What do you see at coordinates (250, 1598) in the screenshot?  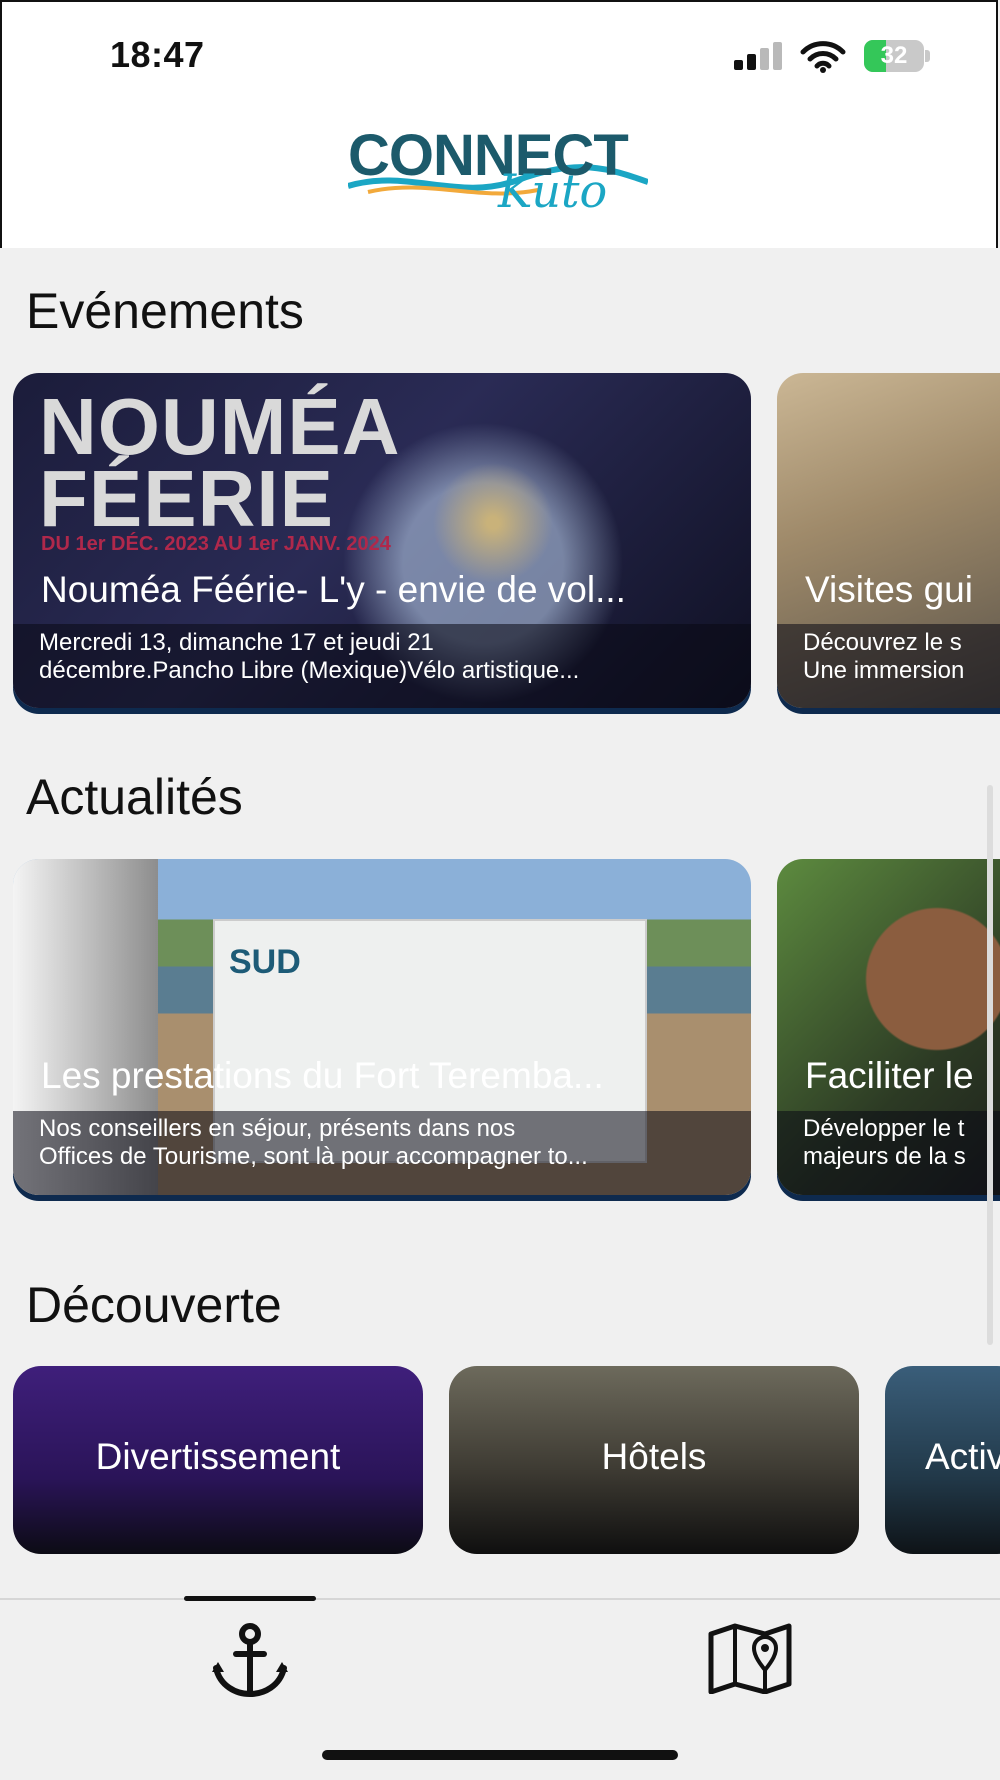 I see `tab-selected-indicator` at bounding box center [250, 1598].